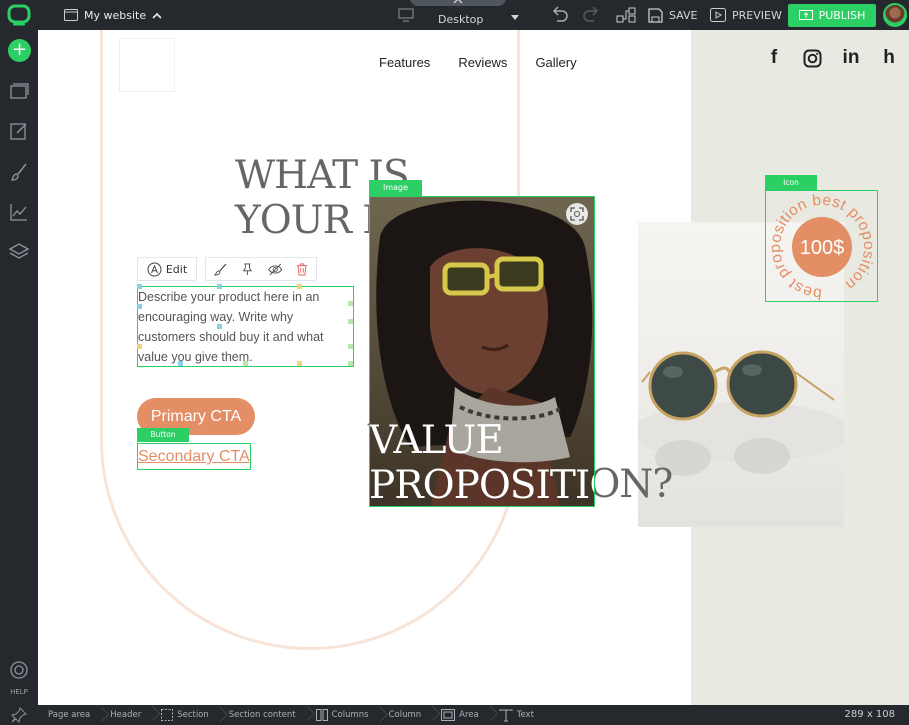  I want to click on device-label: Desktop, so click(461, 19).